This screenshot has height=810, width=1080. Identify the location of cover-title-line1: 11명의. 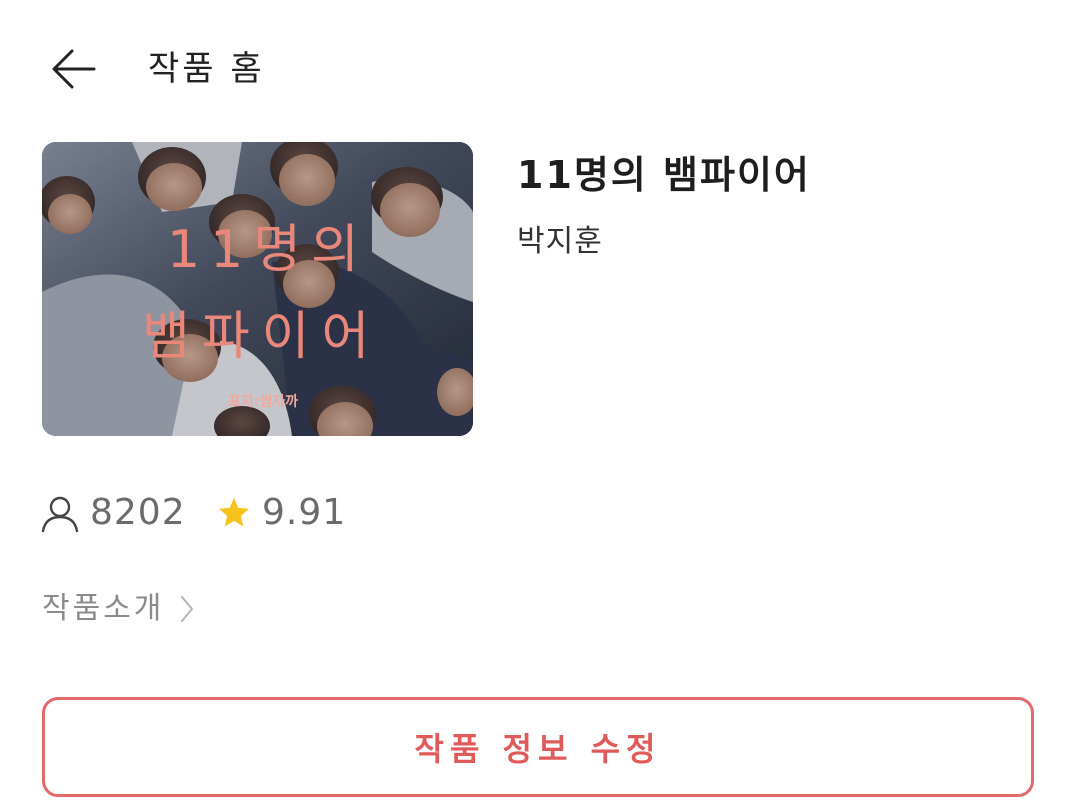
(268, 250).